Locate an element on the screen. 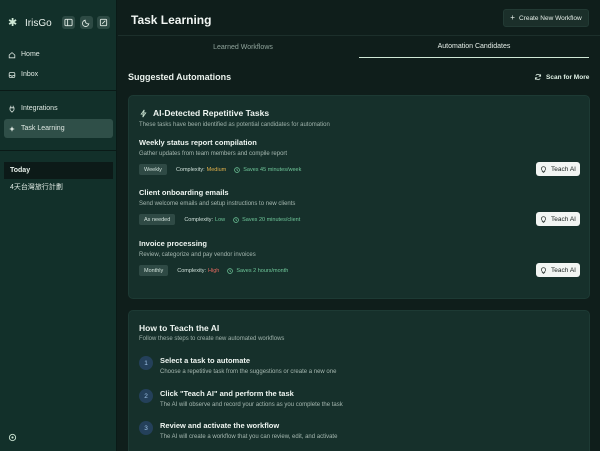 Image resolution: width=600 pixels, height=451 pixels. step-title: Review and activate the workflow is located at coordinates (220, 425).